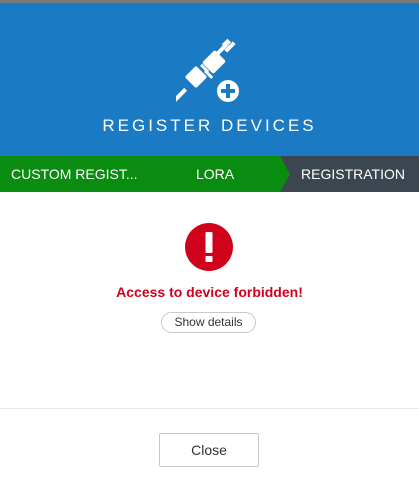  I want to click on step-arrow, so click(285, 174).